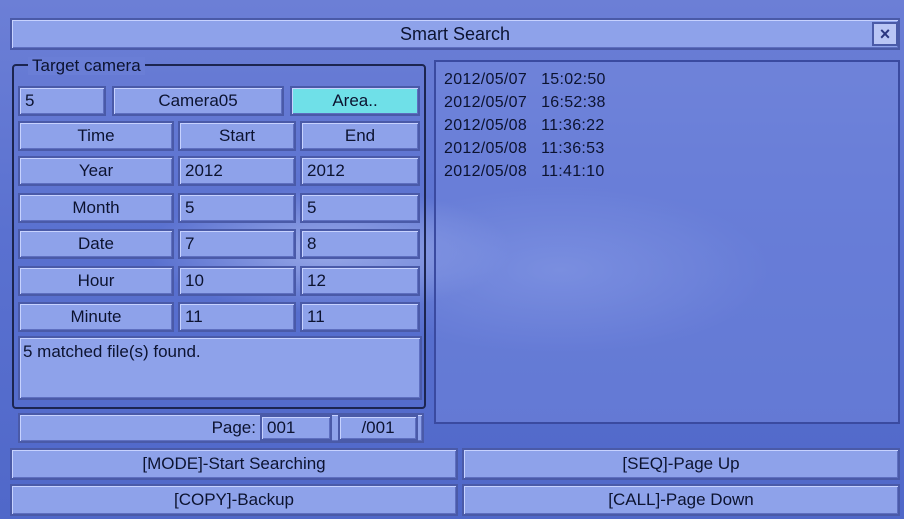 The width and height of the screenshot is (904, 519). What do you see at coordinates (681, 500) in the screenshot?
I see `page-down-button: [CALL]-Page Down` at bounding box center [681, 500].